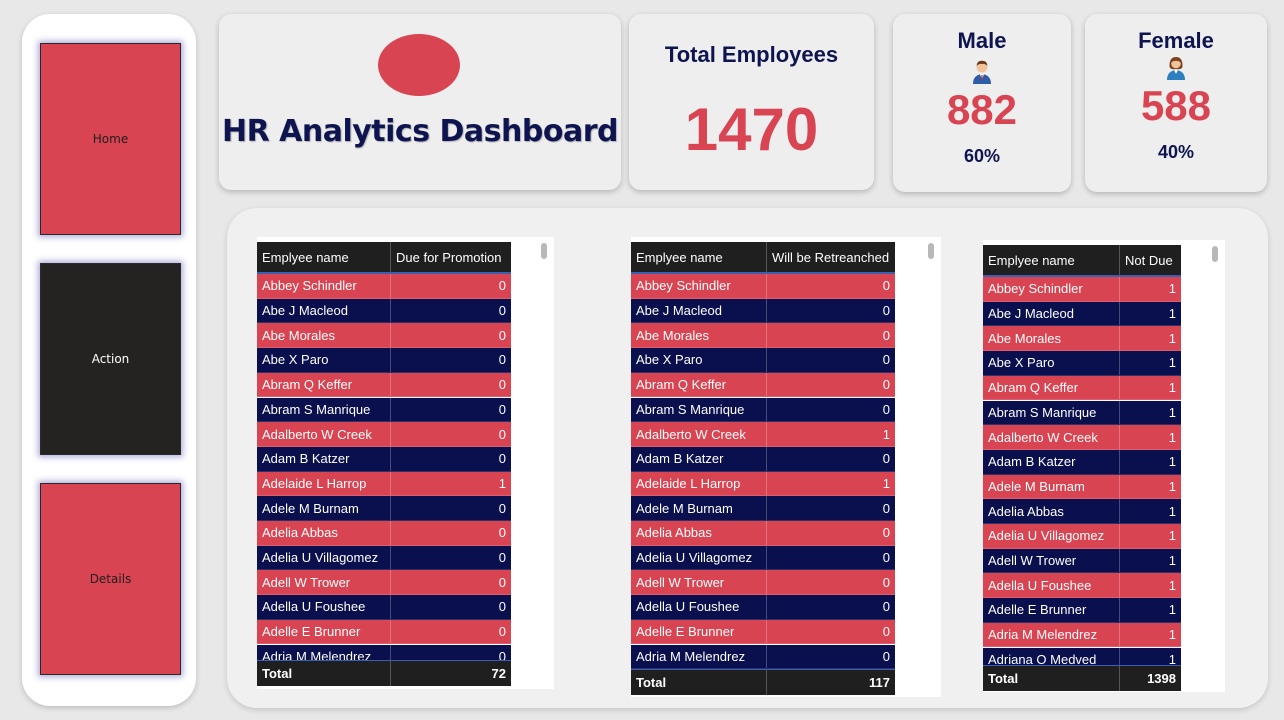 This screenshot has height=720, width=1284. What do you see at coordinates (1150, 260) in the screenshot?
I see `header-not-due: Not Due` at bounding box center [1150, 260].